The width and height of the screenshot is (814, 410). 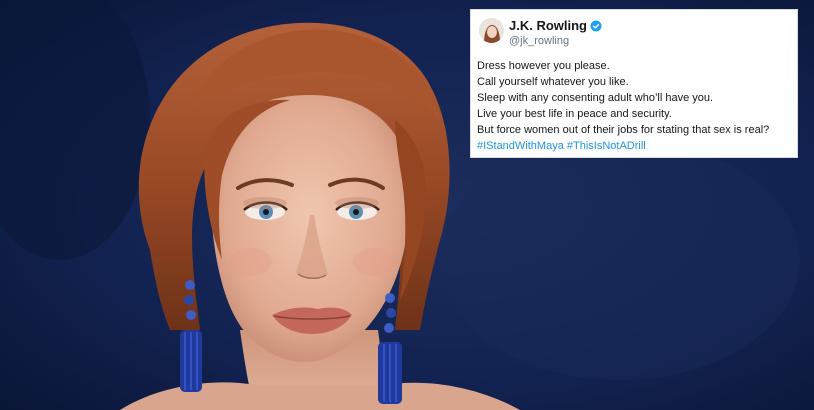 I want to click on hashtag-row: #IStandWithMaya #ThisIsNotADrill, so click(x=636, y=146).